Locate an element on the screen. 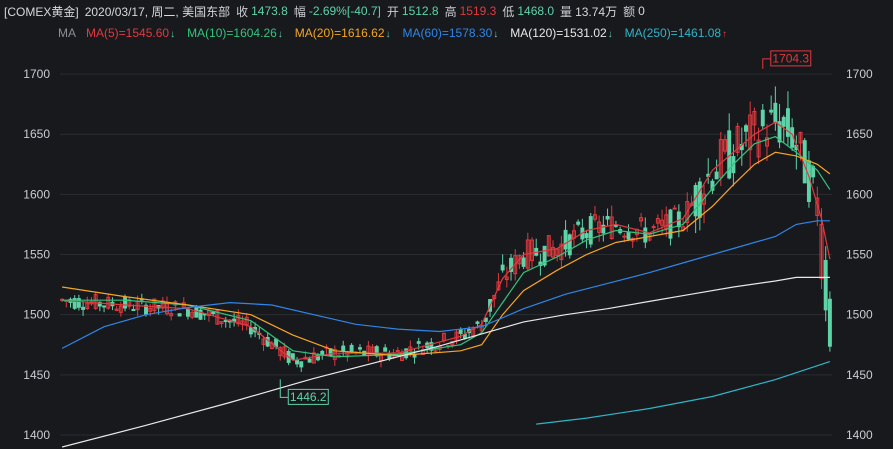 This screenshot has height=449, width=893. ma-legend-label: MA(10)=1604.26 is located at coordinates (232, 33).